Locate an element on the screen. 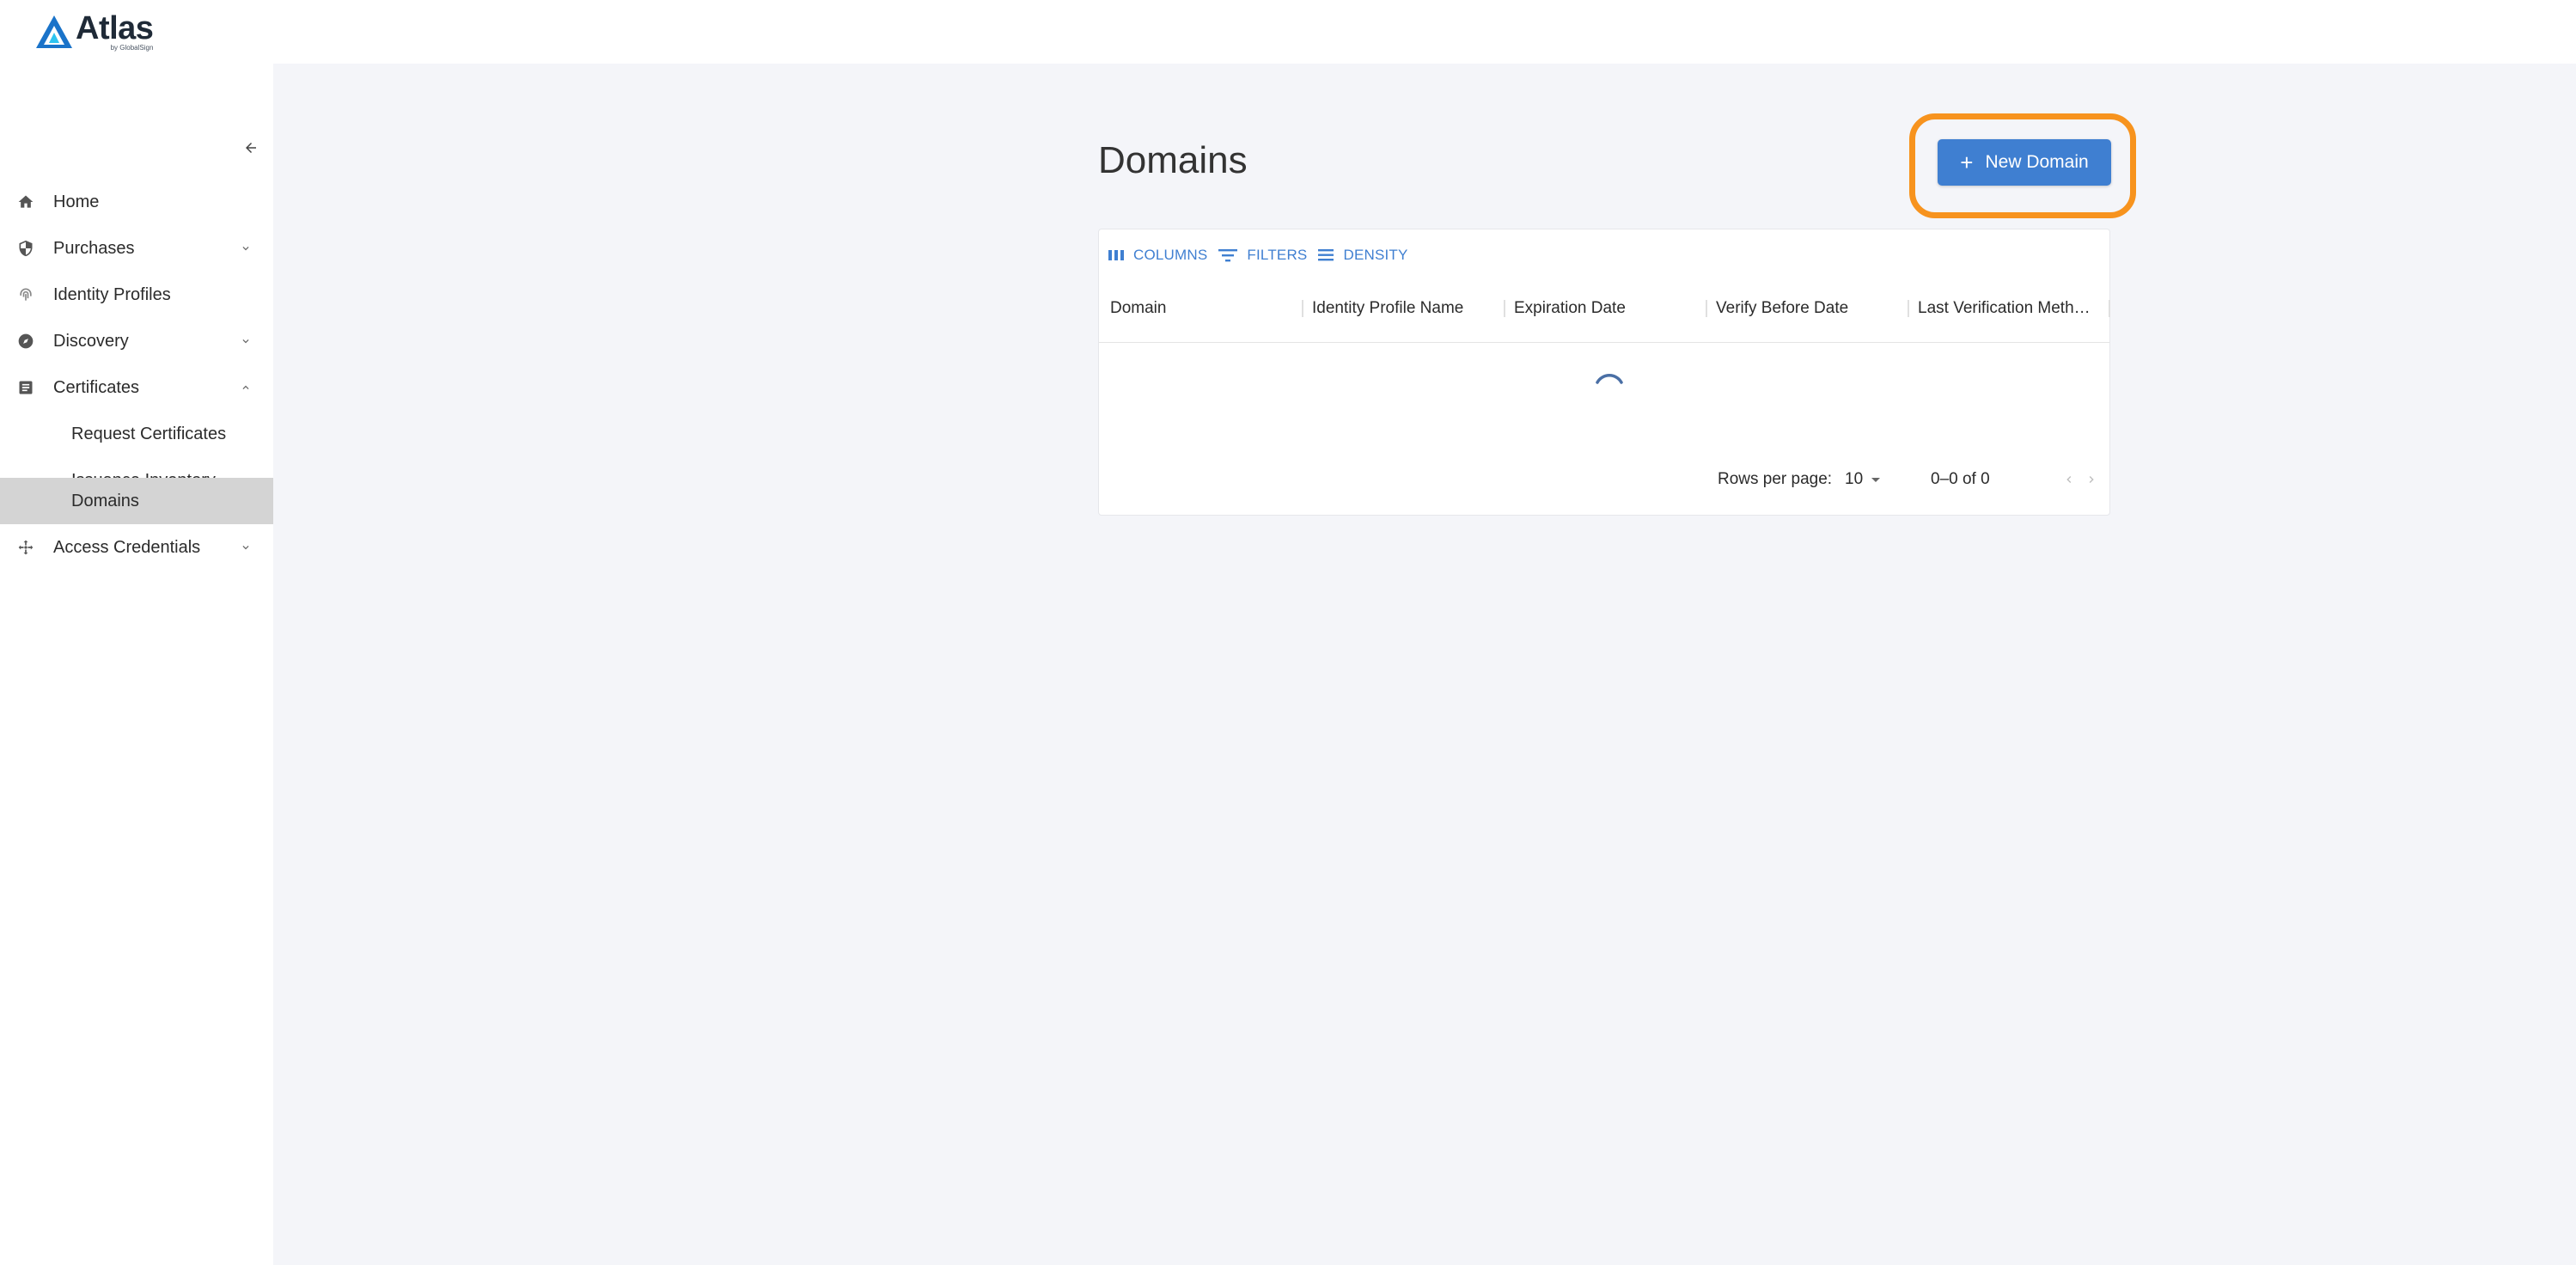 This screenshot has height=1265, width=2576. atlas-logo-icon is located at coordinates (54, 31).